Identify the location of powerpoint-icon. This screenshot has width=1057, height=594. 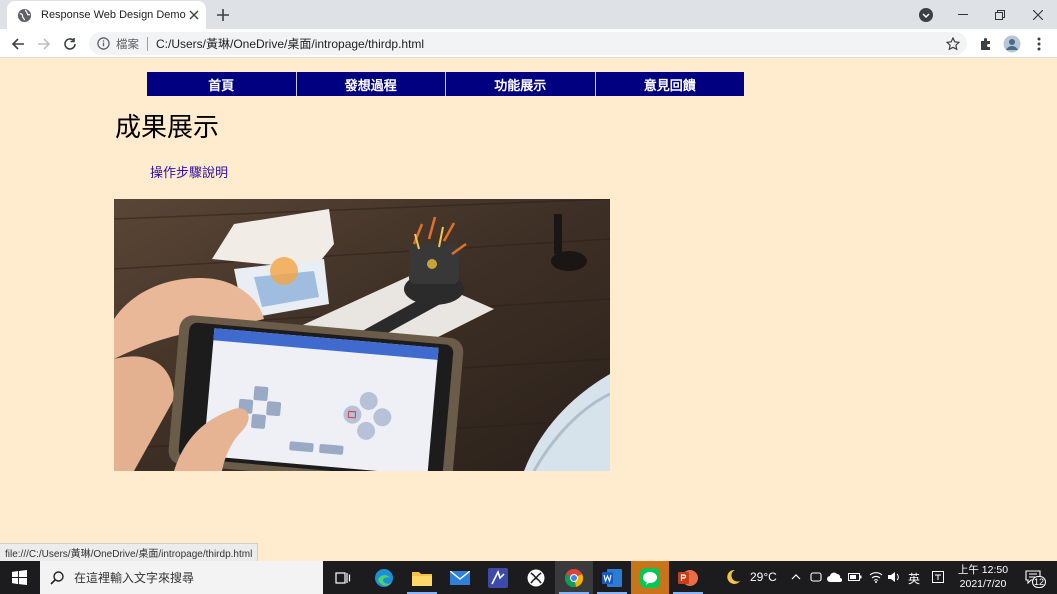
(688, 577).